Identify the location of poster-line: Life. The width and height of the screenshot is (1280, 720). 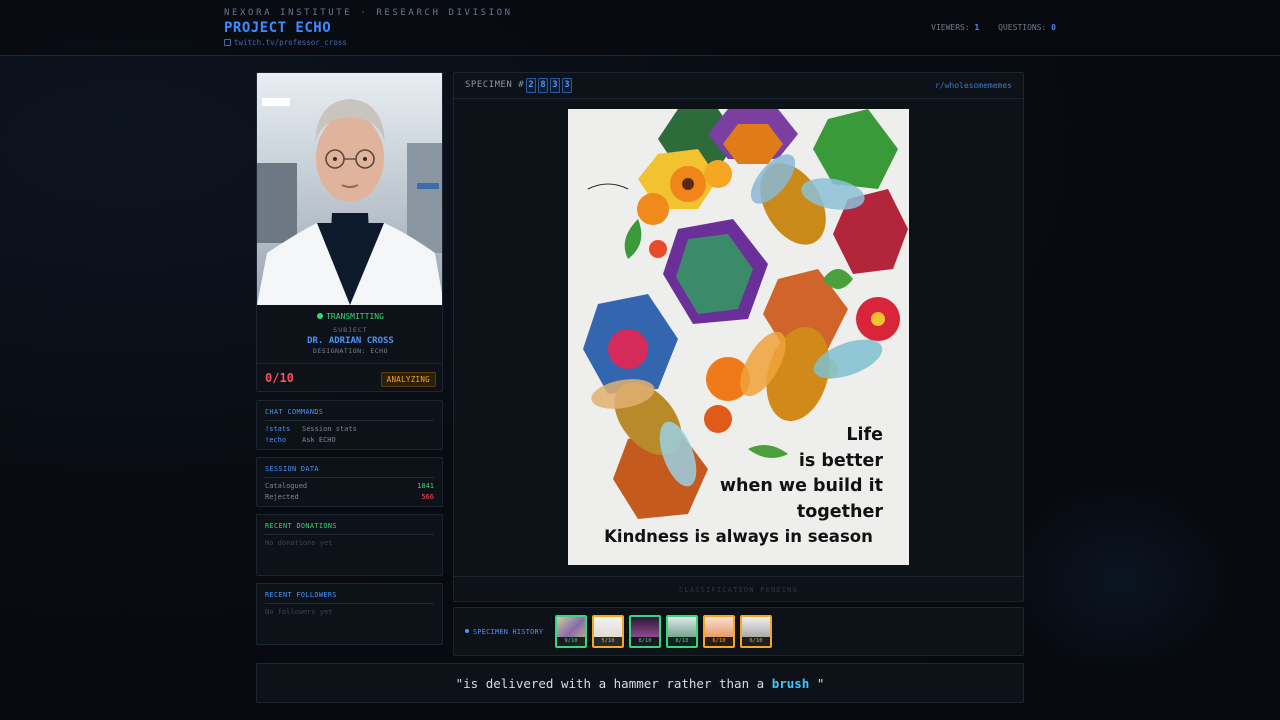
(864, 435).